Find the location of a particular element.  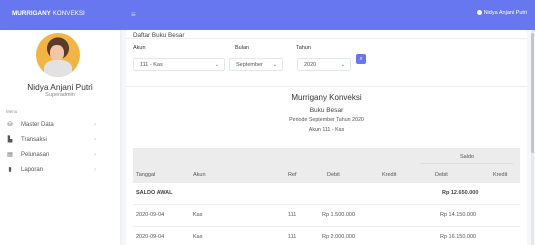

top-navbar: MURRIGANY KONVEKSI ≡ Nidya Anjani Putri is located at coordinates (267, 15).